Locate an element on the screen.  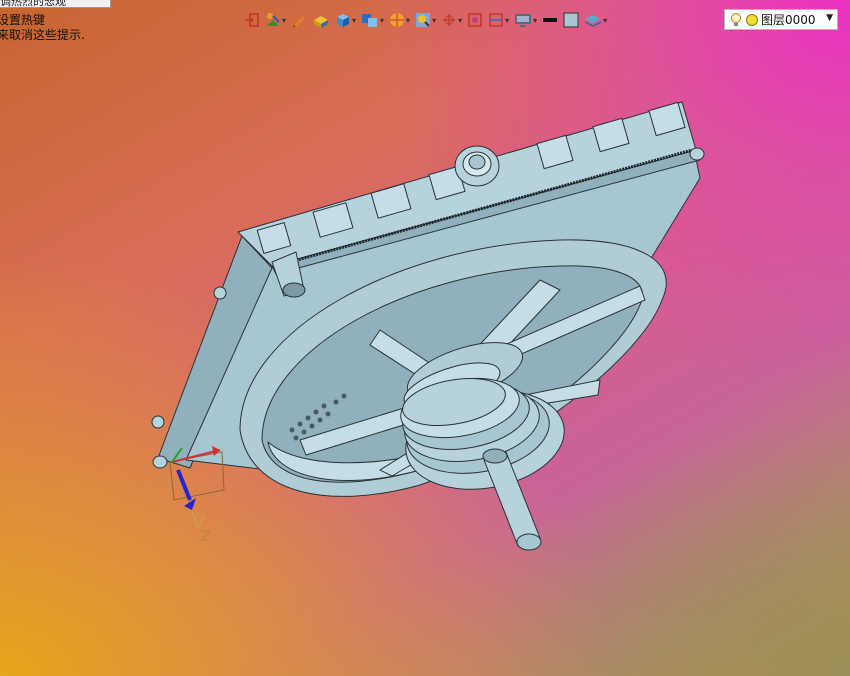
monitor-icon is located at coordinates (523, 20).